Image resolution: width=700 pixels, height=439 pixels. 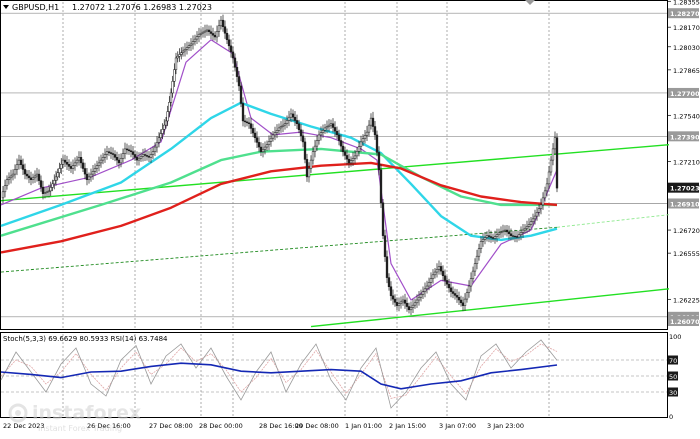 What do you see at coordinates (671, 417) in the screenshot?
I see `oscillator-tick-label: 0` at bounding box center [671, 417].